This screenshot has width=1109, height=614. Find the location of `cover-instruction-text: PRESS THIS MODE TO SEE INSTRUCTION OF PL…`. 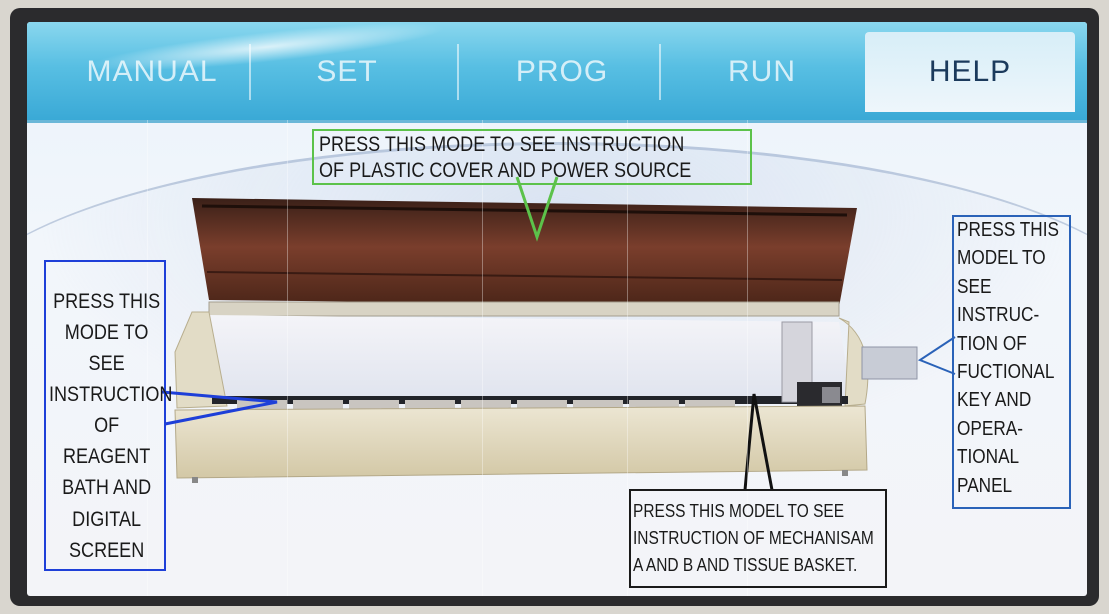

cover-instruction-text: PRESS THIS MODE TO SEE INSTRUCTION OF PL… is located at coordinates (505, 157).